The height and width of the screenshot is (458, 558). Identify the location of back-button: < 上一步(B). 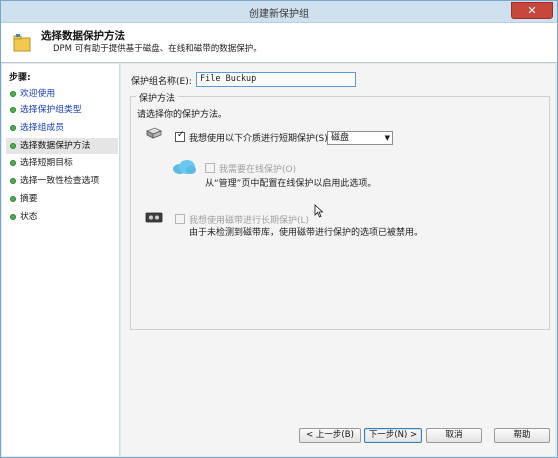
(330, 435).